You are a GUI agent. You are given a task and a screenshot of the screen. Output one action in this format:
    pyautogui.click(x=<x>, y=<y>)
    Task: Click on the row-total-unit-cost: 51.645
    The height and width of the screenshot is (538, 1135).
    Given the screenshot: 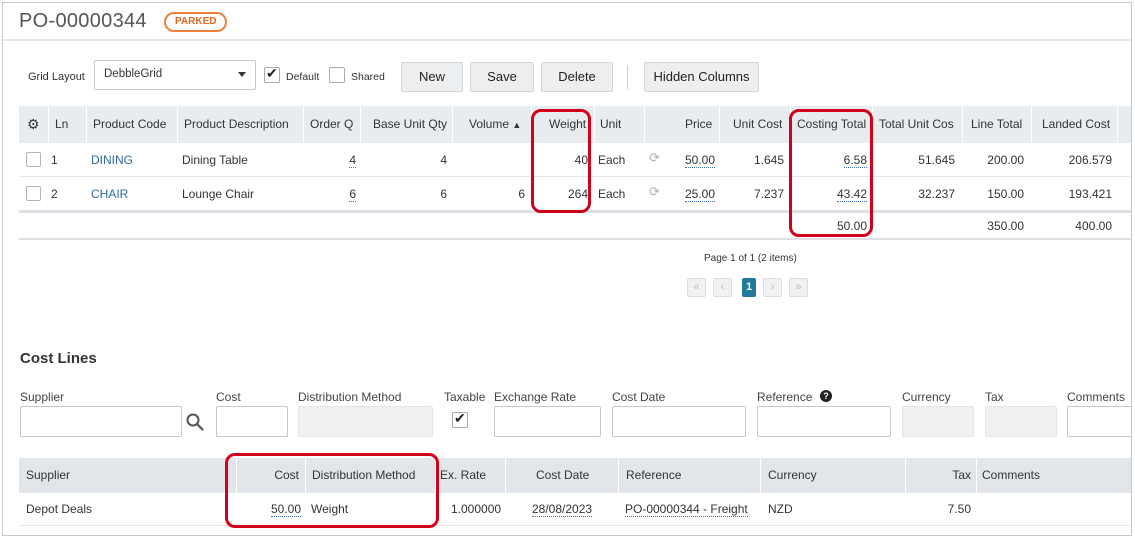 What is the action you would take?
    pyautogui.click(x=936, y=160)
    